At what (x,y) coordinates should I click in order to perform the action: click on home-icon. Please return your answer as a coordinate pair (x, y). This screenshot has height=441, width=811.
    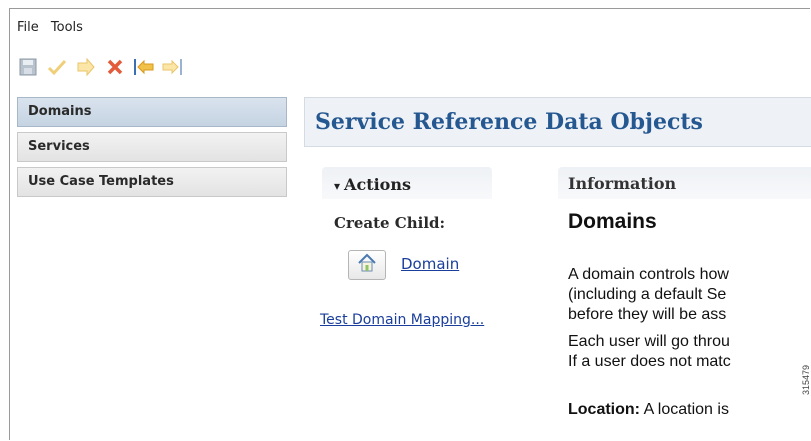
    Looking at the image, I should click on (367, 265).